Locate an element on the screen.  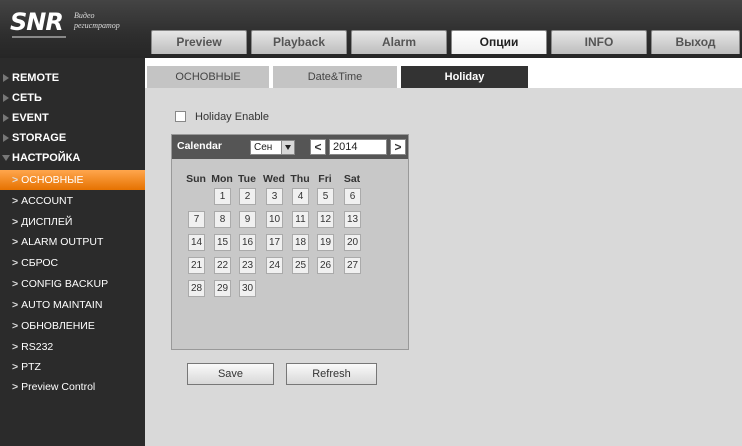
calendar-day: 14 is located at coordinates (196, 242).